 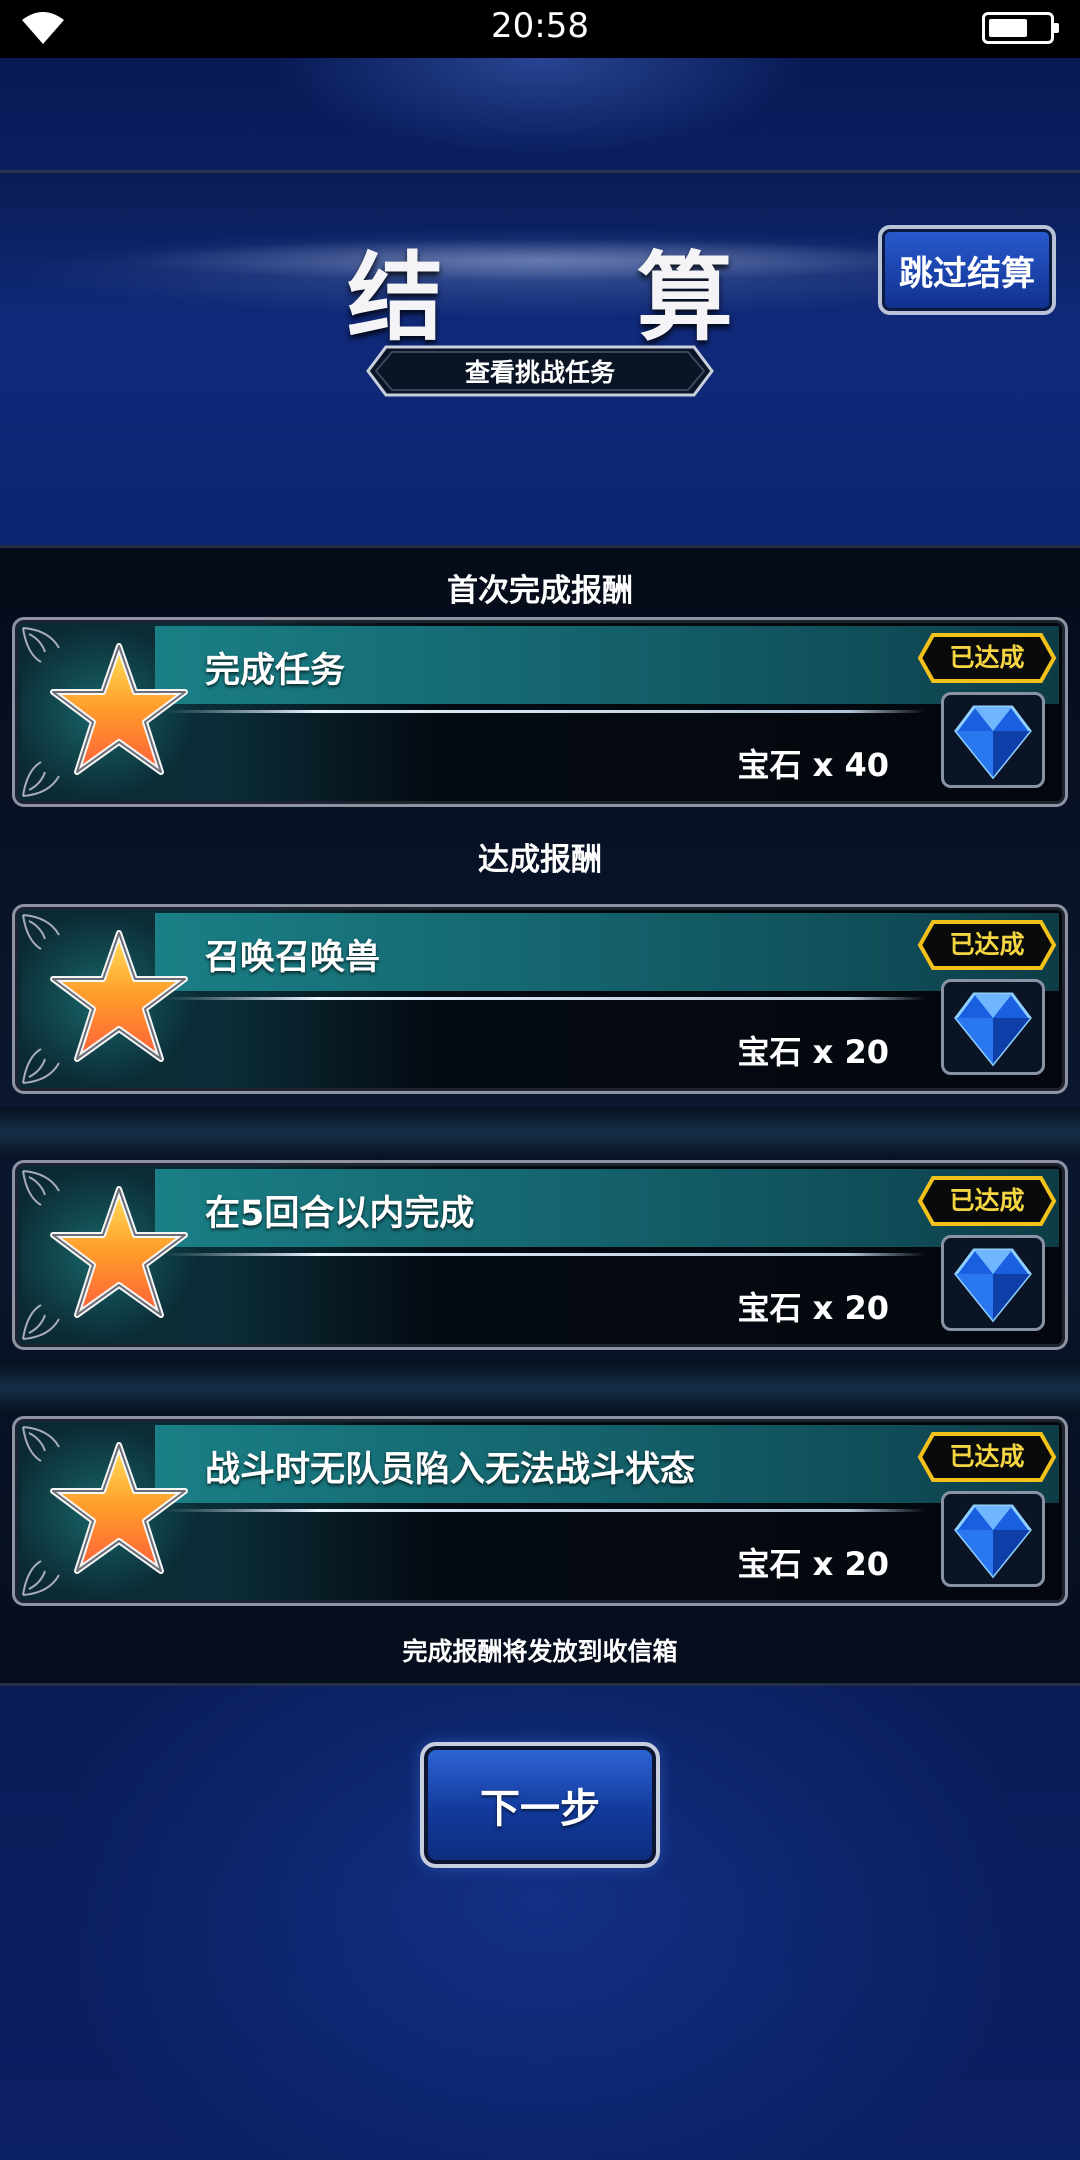 What do you see at coordinates (540, 591) in the screenshot?
I see `first-clear-reward-heading: 首次完成报酬` at bounding box center [540, 591].